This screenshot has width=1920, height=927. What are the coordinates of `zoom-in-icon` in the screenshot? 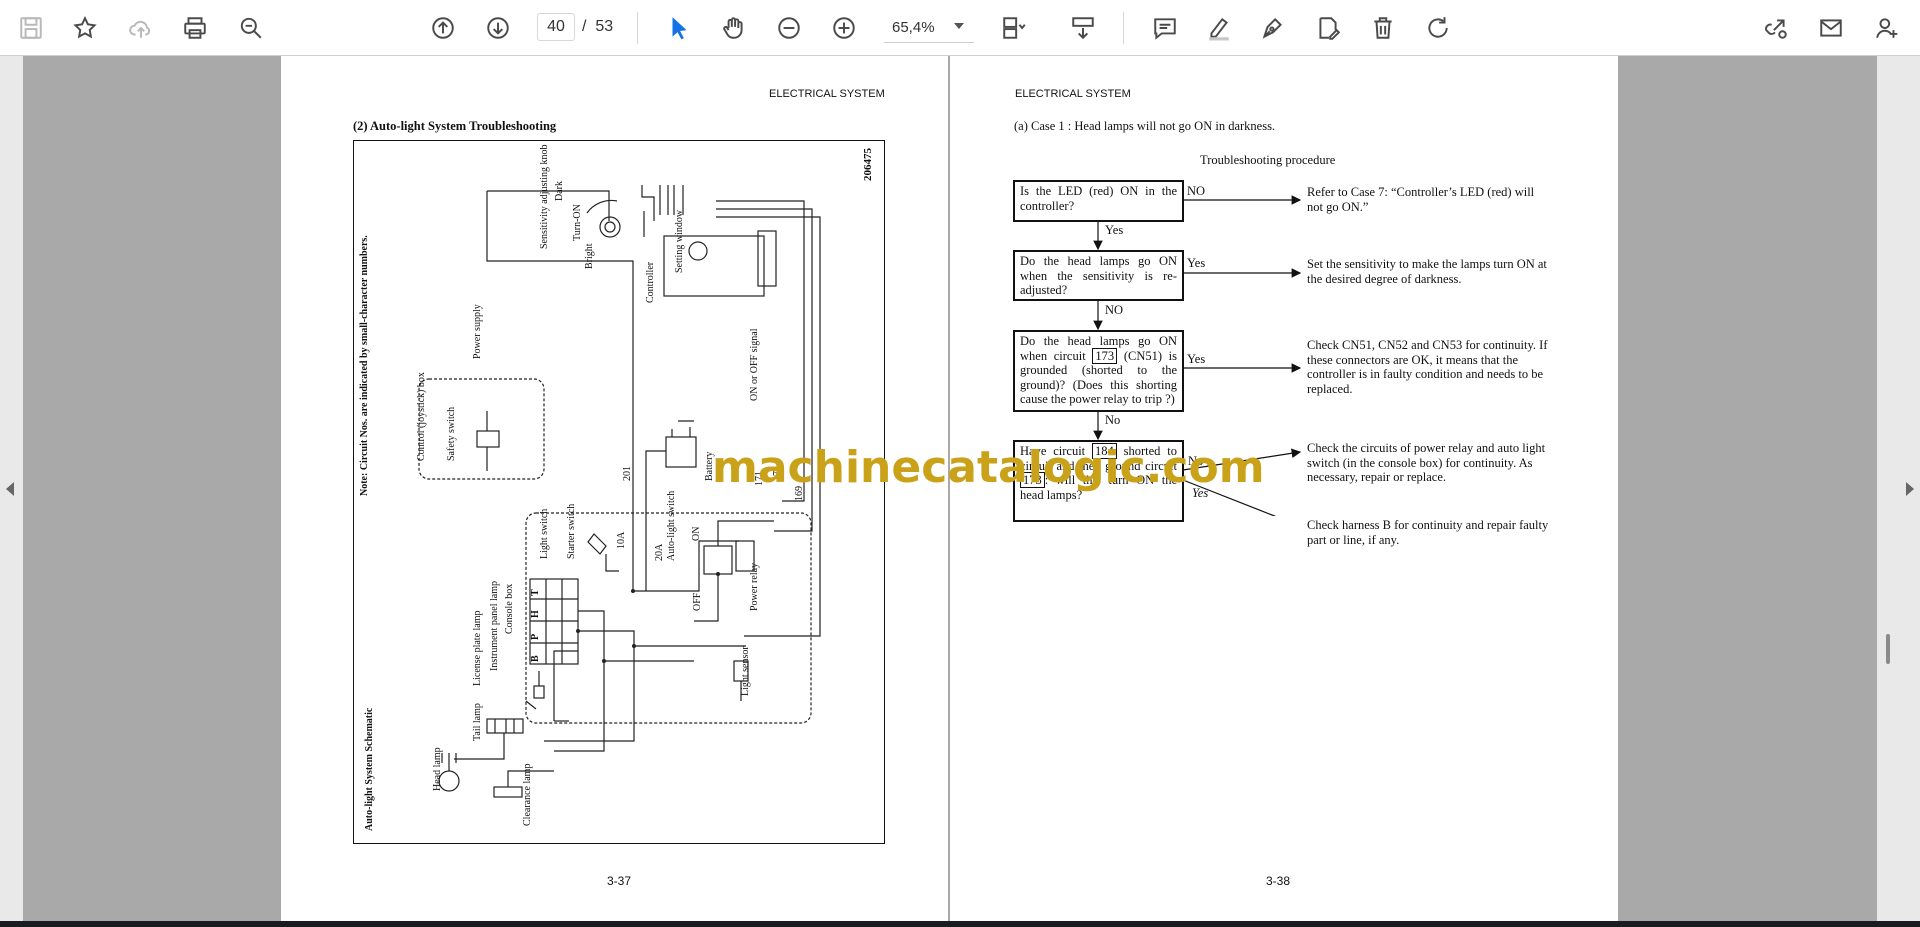 It's located at (844, 28).